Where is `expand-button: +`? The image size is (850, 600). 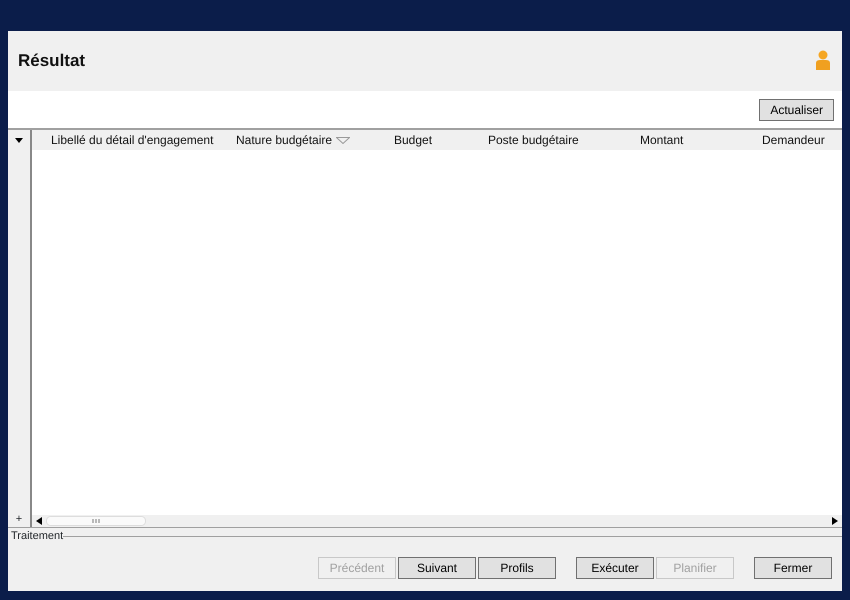 expand-button: + is located at coordinates (19, 518).